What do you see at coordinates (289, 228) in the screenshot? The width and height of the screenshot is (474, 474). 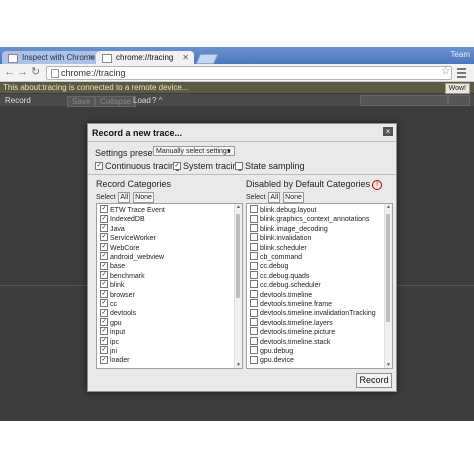 I see `category-item: blink.image_decoding` at bounding box center [289, 228].